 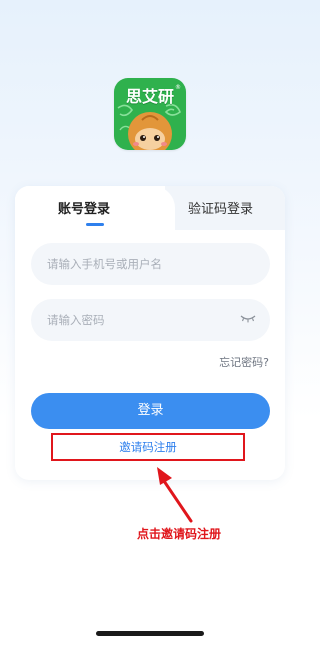 What do you see at coordinates (150, 633) in the screenshot?
I see `home-indicator` at bounding box center [150, 633].